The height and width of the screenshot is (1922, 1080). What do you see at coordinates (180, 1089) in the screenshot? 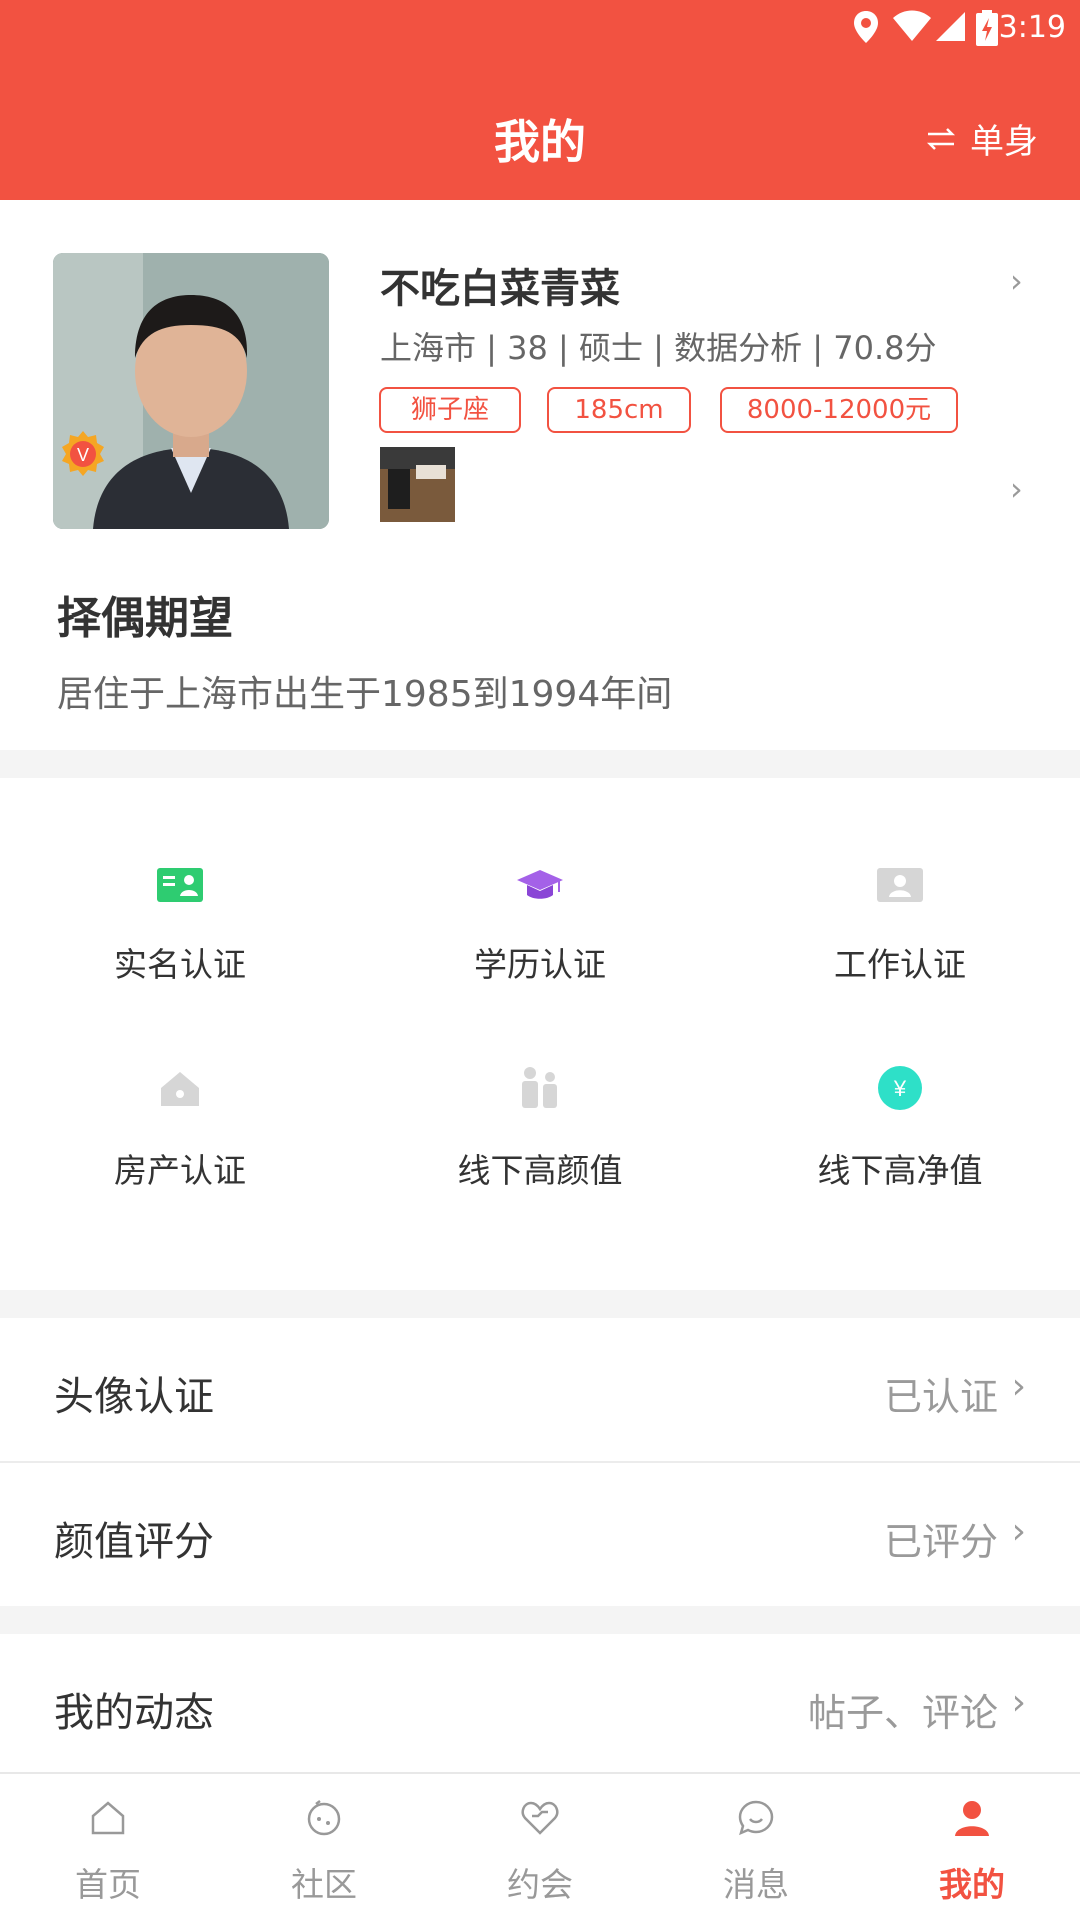
I see `house-icon` at bounding box center [180, 1089].